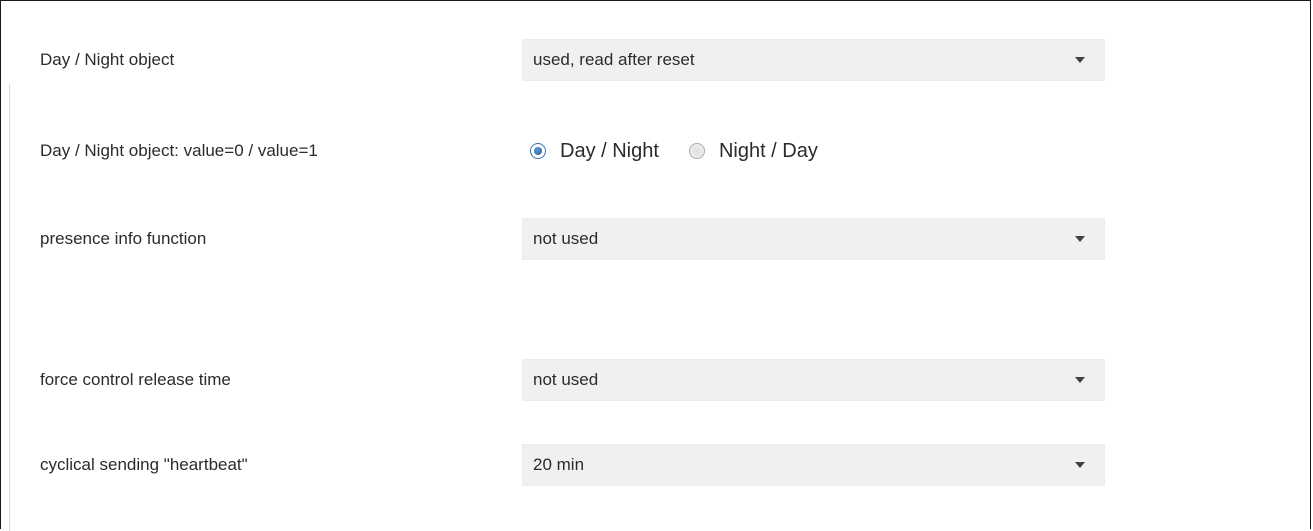  I want to click on row-presence-info: presence info function not used, so click(656, 239).